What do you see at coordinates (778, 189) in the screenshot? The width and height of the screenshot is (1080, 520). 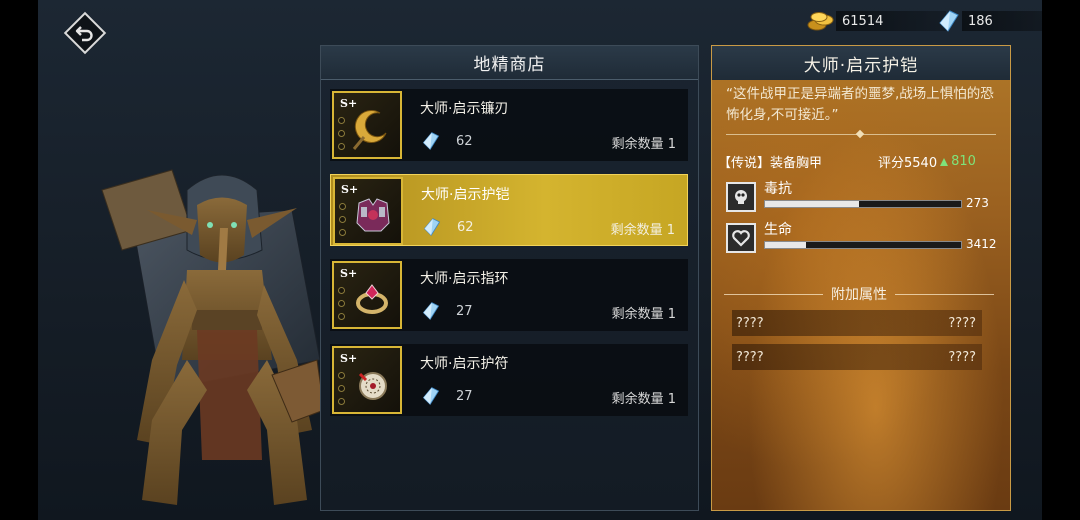 I see `stat-name: 毒抗` at bounding box center [778, 189].